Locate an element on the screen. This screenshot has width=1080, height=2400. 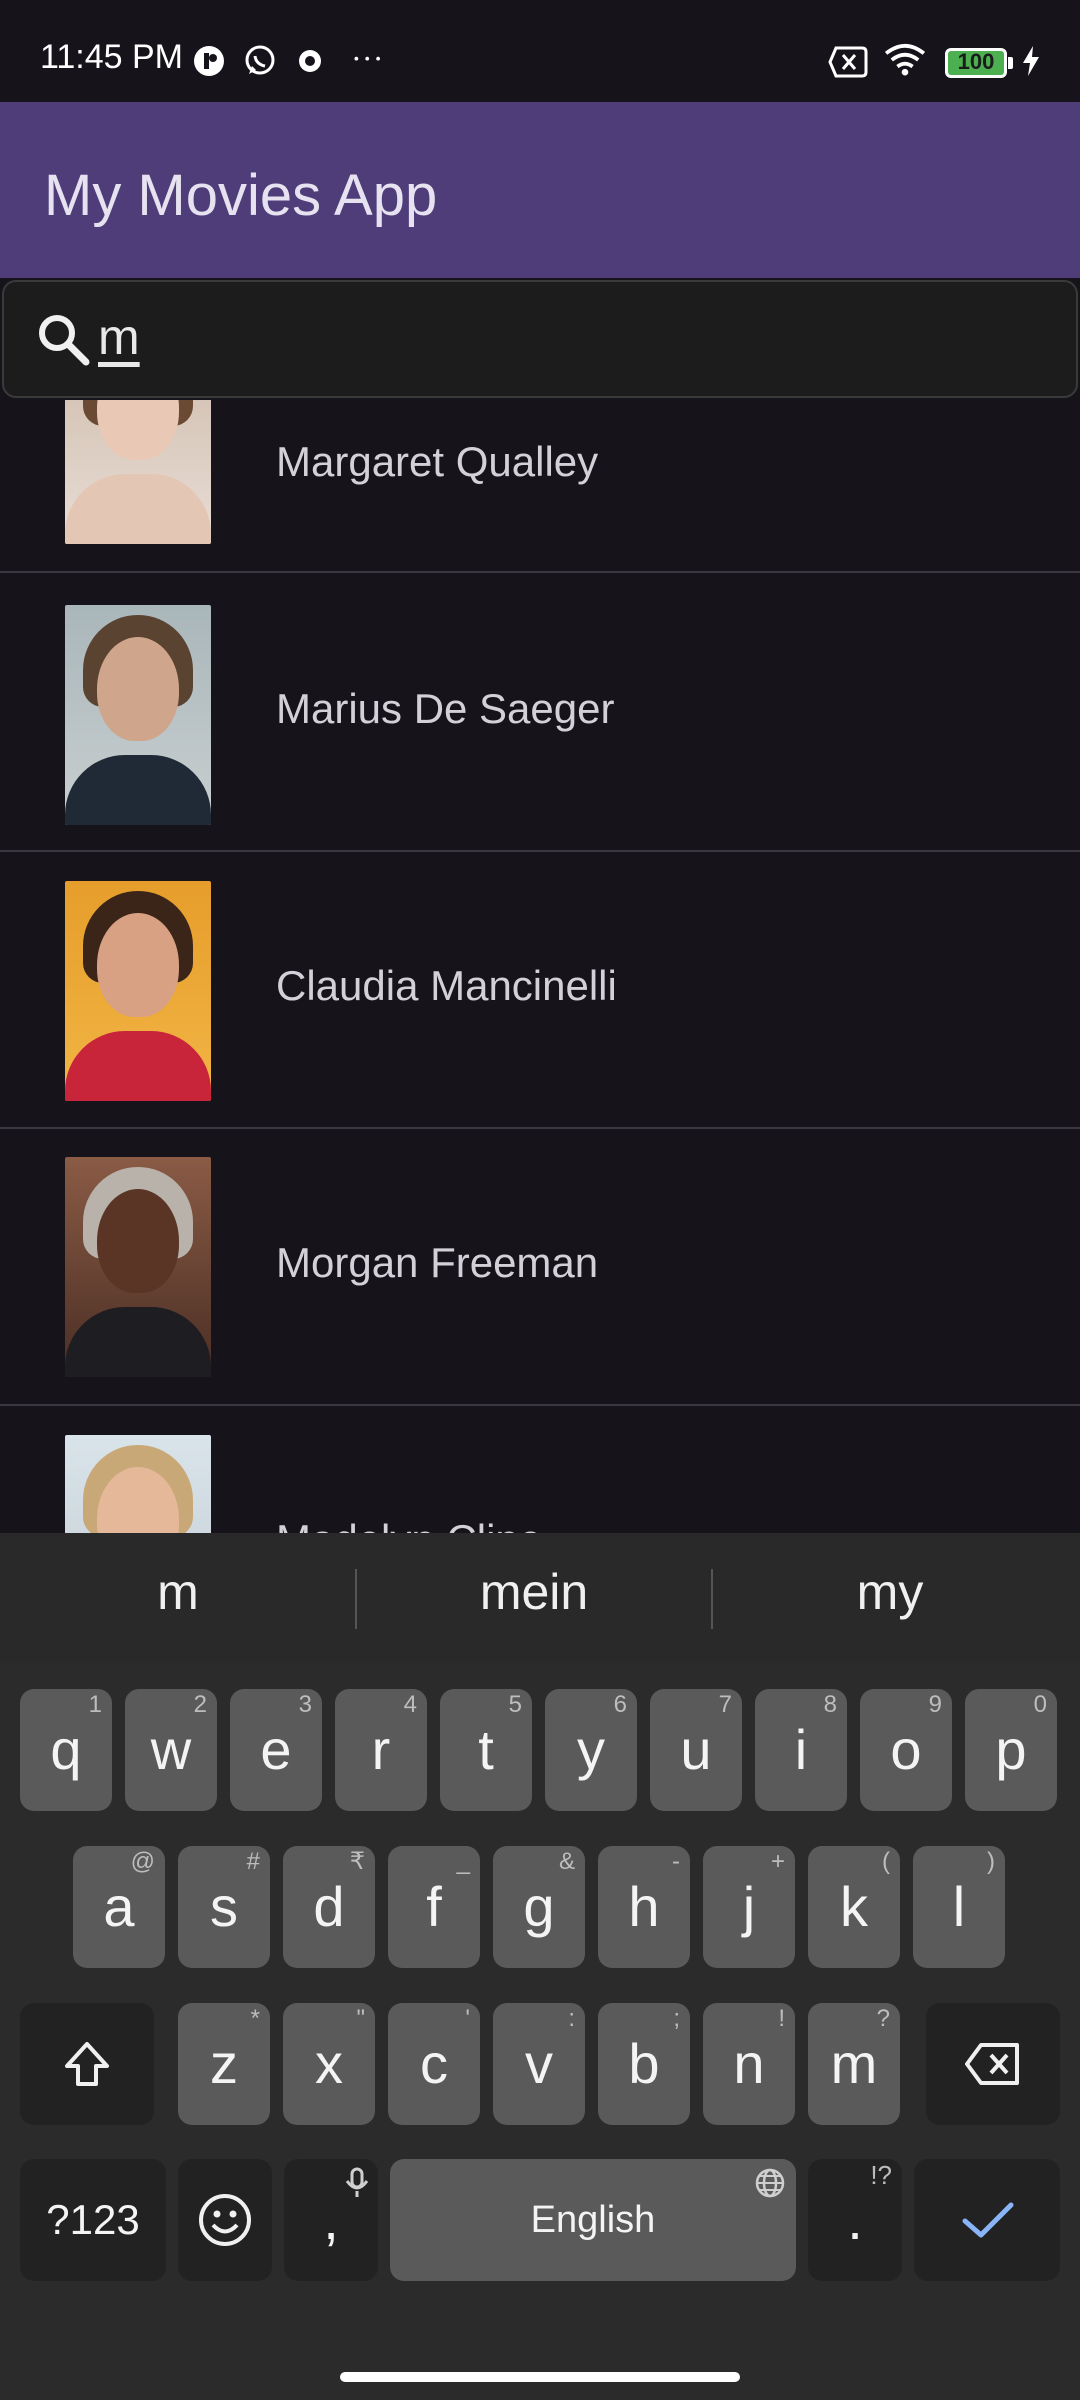
done-key is located at coordinates (987, 2220).